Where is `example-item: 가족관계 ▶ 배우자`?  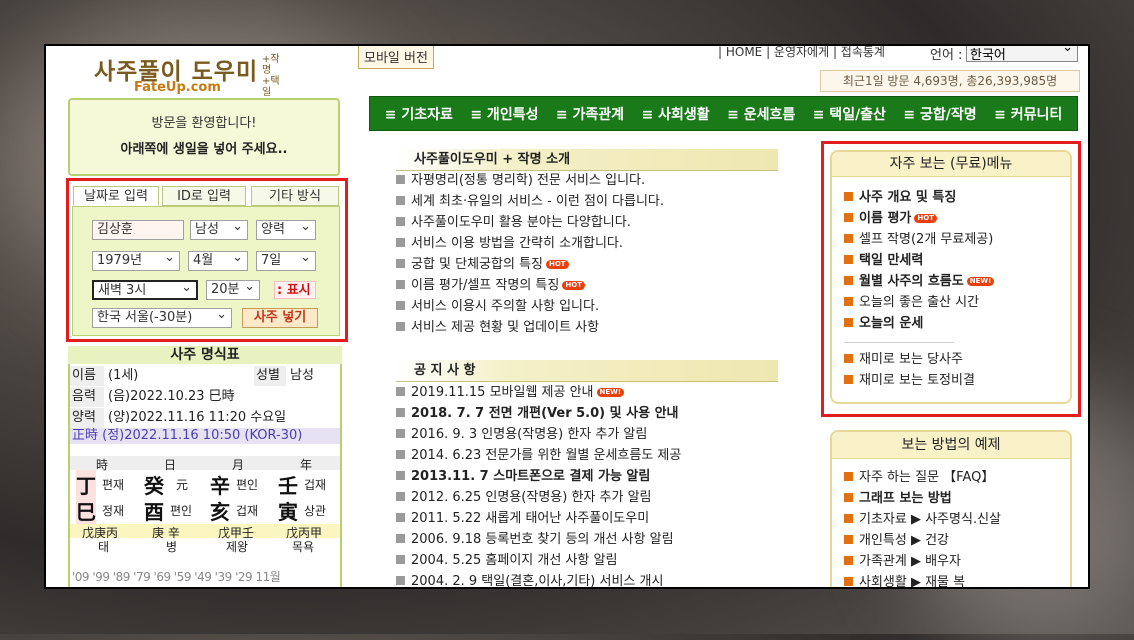 example-item: 가족관계 ▶ 배우자 is located at coordinates (957, 561).